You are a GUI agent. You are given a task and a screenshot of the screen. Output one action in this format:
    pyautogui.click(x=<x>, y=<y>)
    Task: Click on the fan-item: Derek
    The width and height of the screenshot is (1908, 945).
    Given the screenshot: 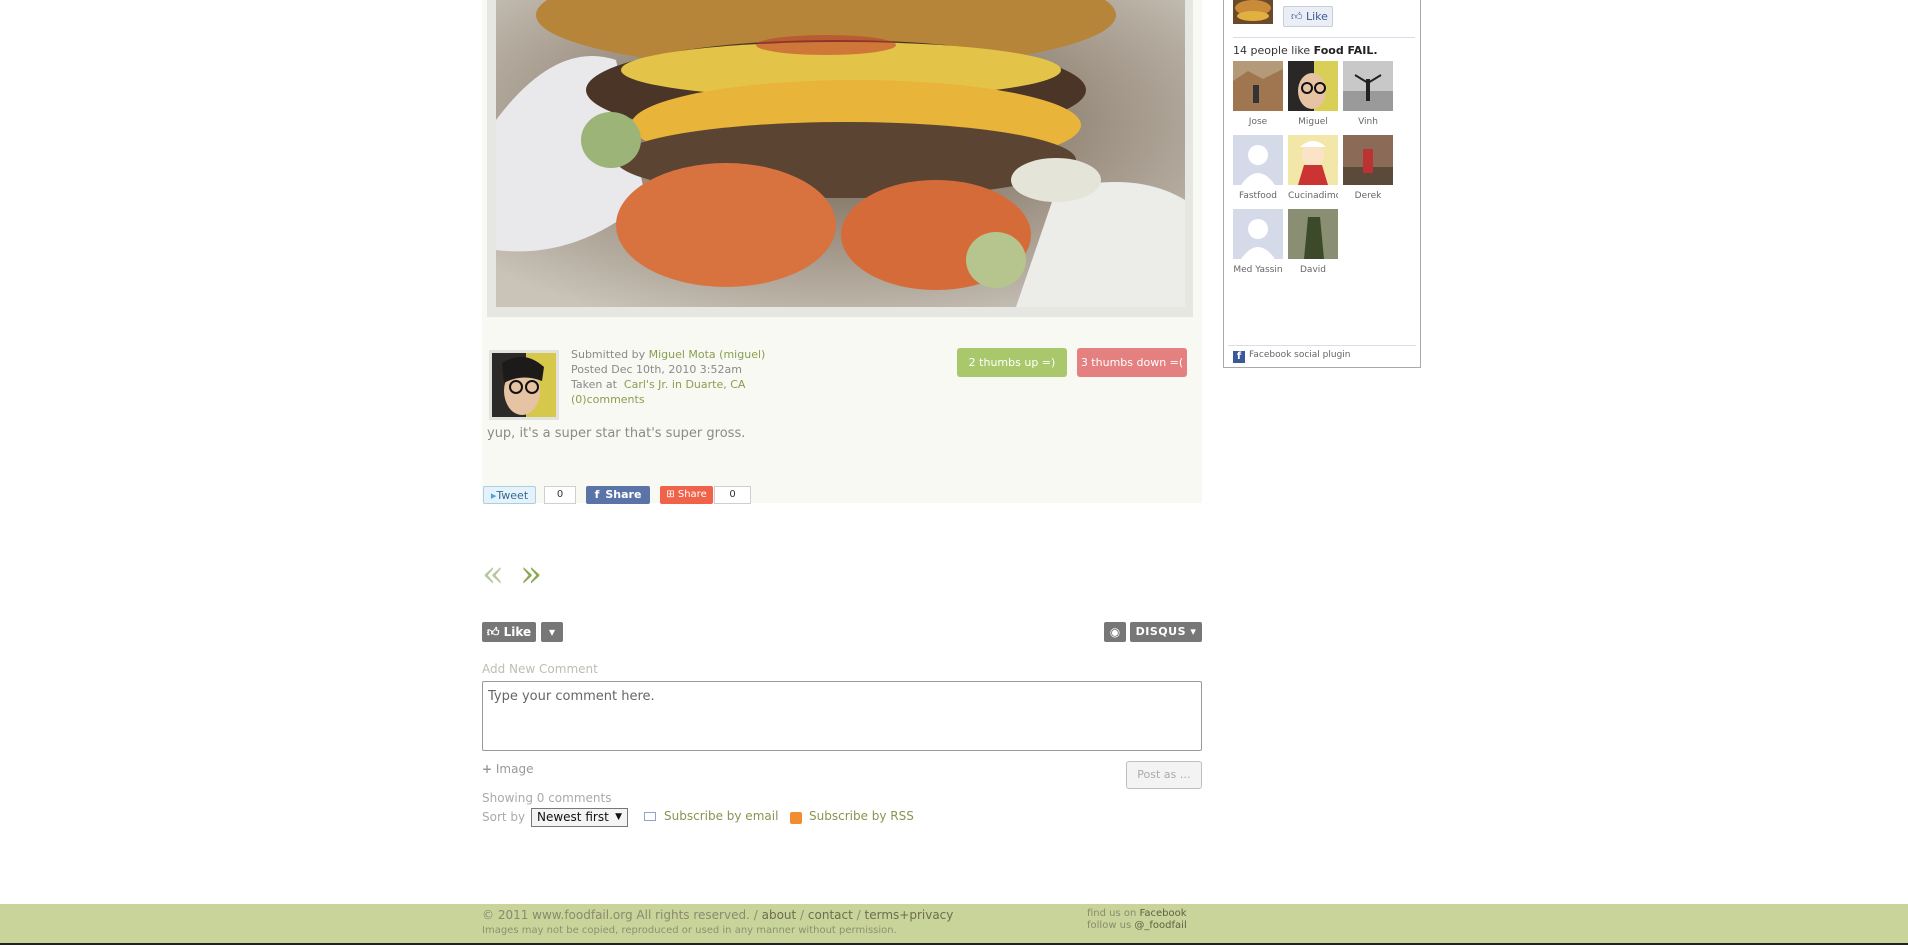 What is the action you would take?
    pyautogui.click(x=1368, y=168)
    